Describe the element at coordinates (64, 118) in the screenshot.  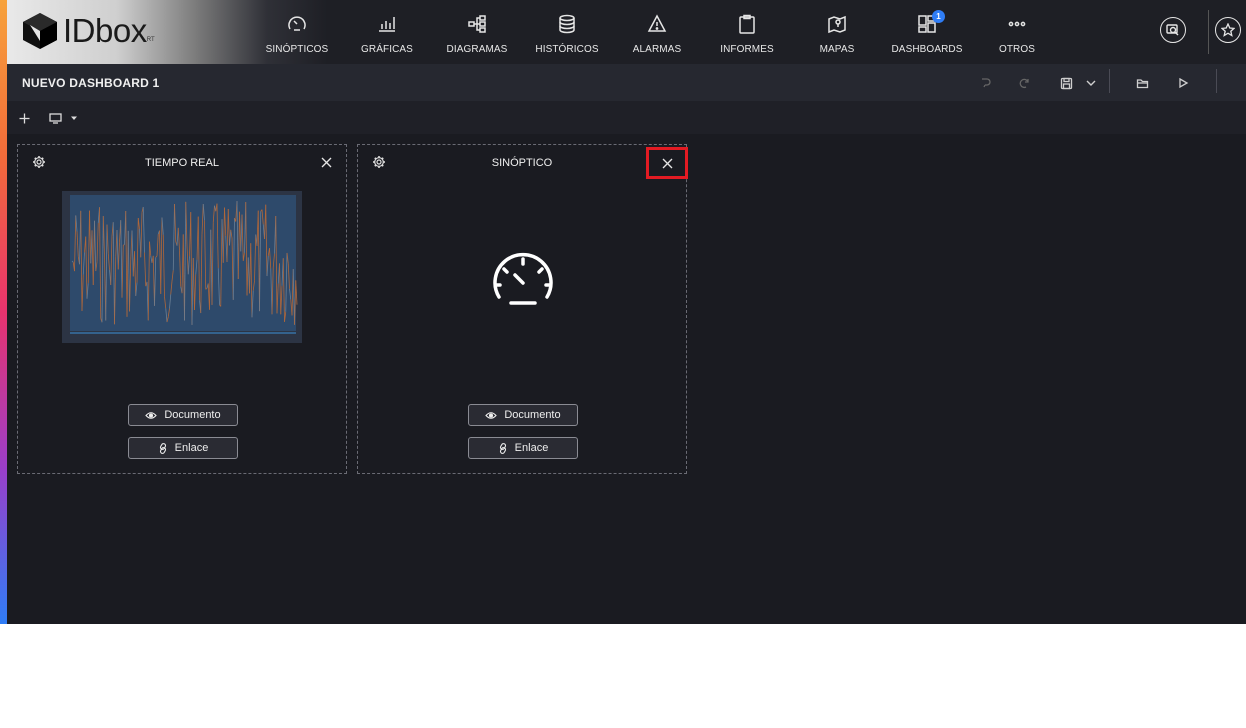
I see `display-mode-select` at that location.